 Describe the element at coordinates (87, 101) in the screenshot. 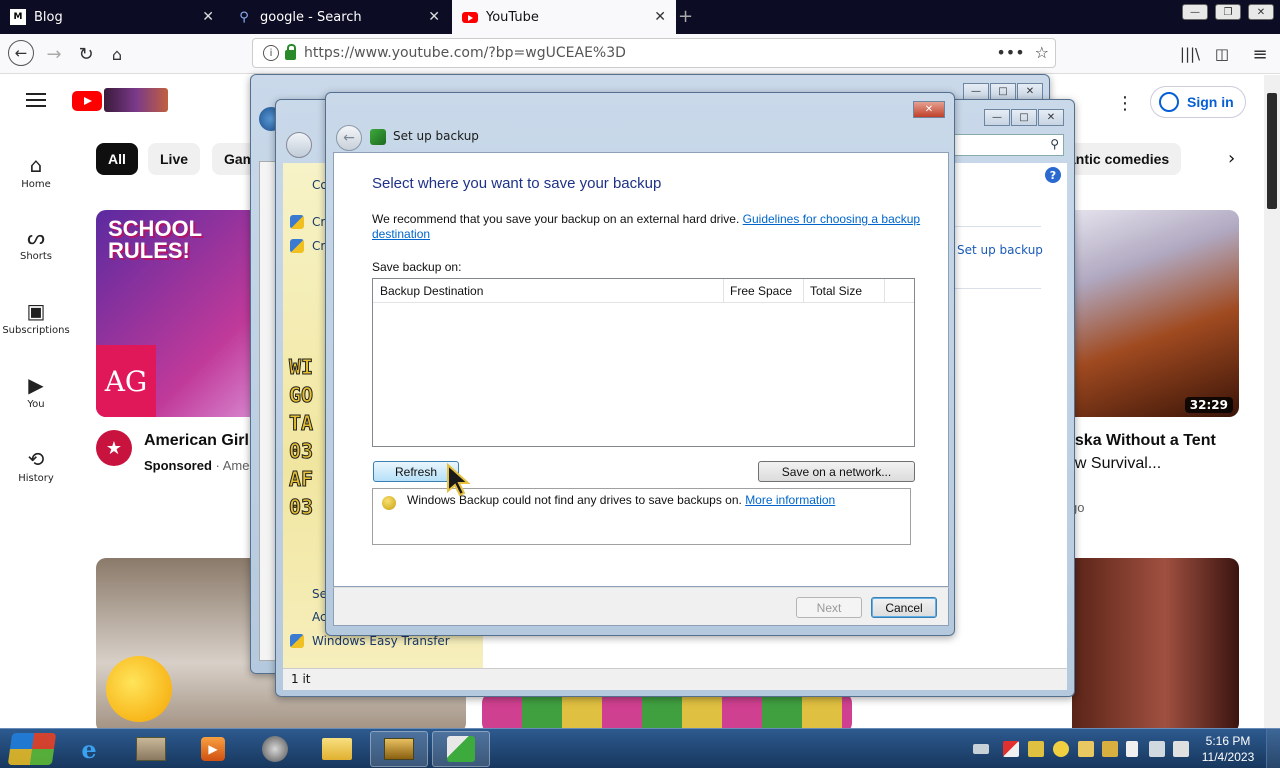

I see `youtube-logo-icon` at that location.